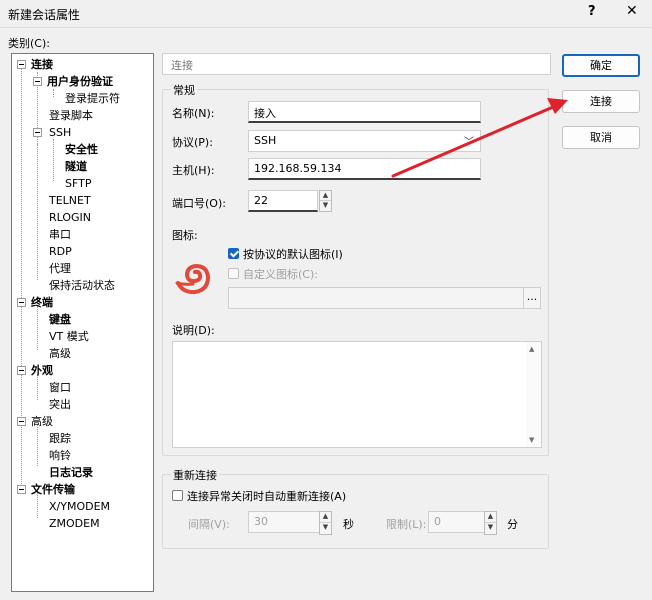  What do you see at coordinates (82, 286) in the screenshot?
I see `tree-item-keepalive: 保持活动状态` at bounding box center [82, 286].